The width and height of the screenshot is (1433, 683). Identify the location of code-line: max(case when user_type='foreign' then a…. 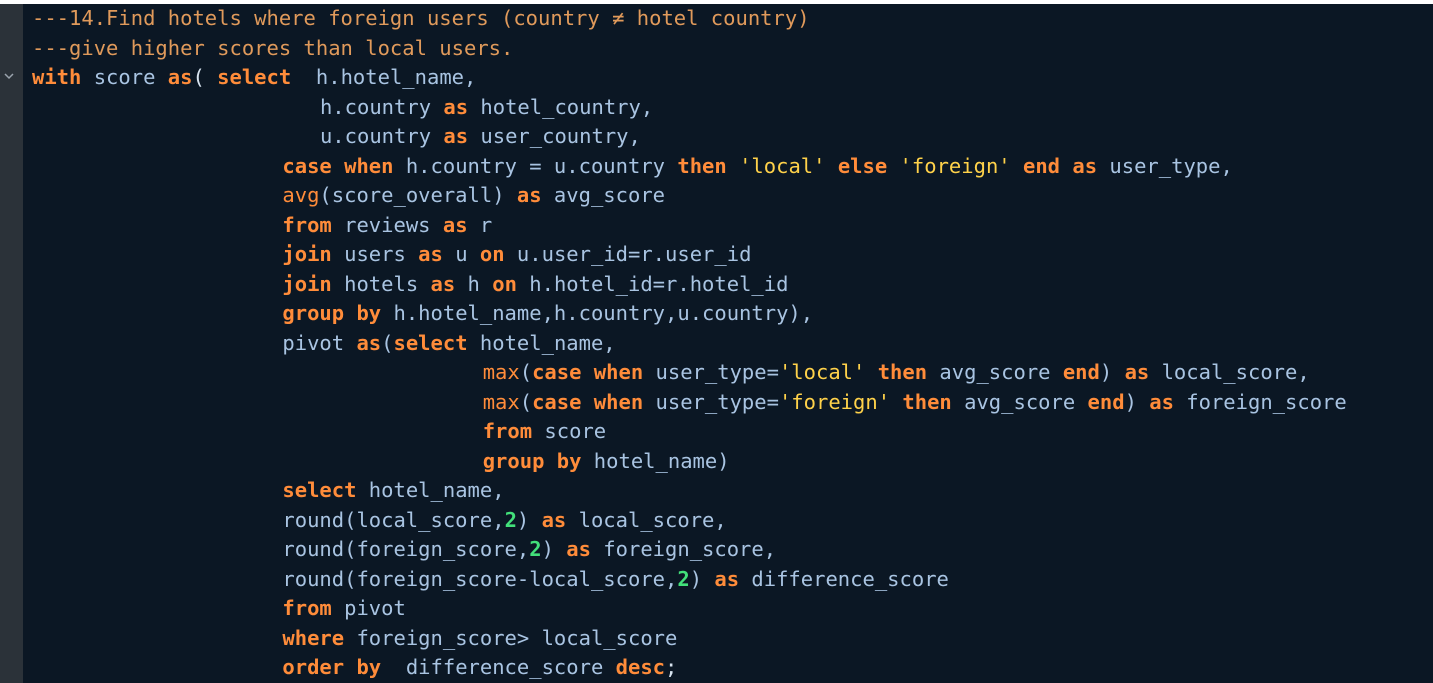
(915, 403).